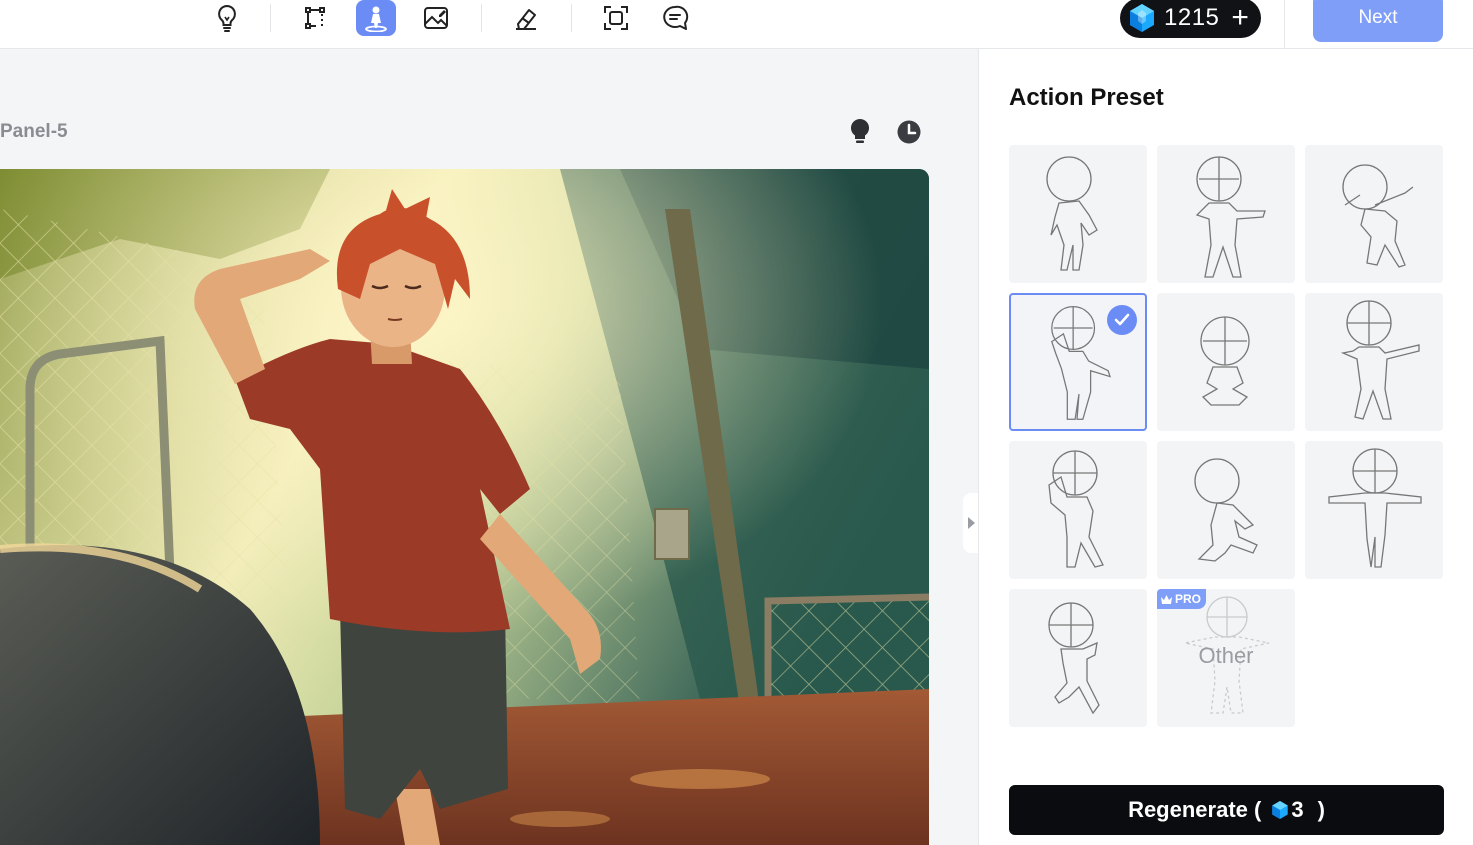  I want to click on pose-tool-button, so click(376, 18).